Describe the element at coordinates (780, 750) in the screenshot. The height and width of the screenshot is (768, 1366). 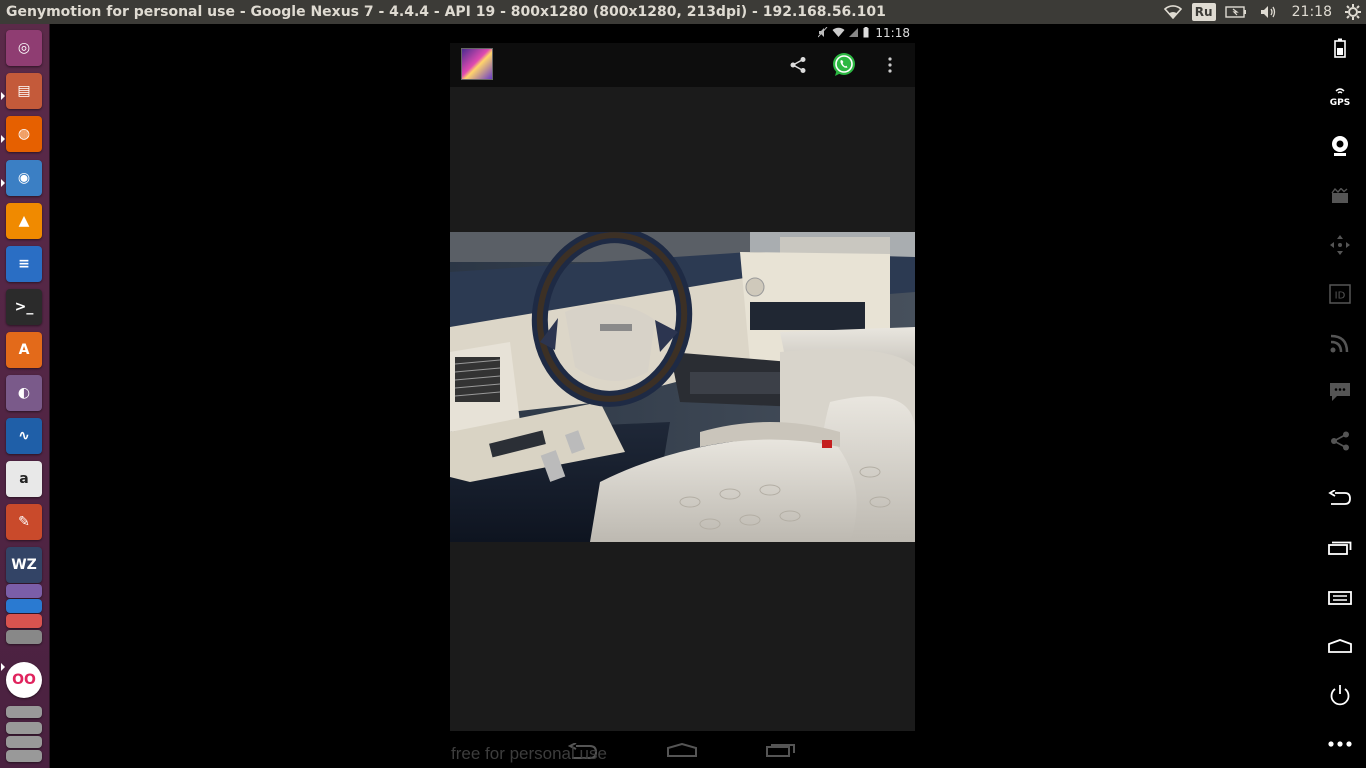
I see `nav-recent-icon` at that location.